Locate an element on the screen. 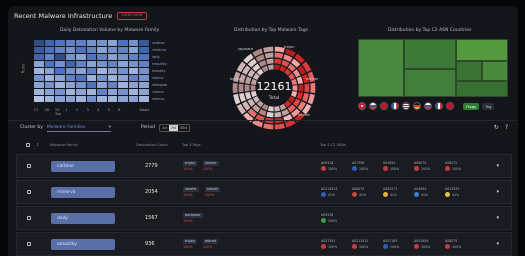  asn-item: AS8075 100% is located at coordinates (424, 166).